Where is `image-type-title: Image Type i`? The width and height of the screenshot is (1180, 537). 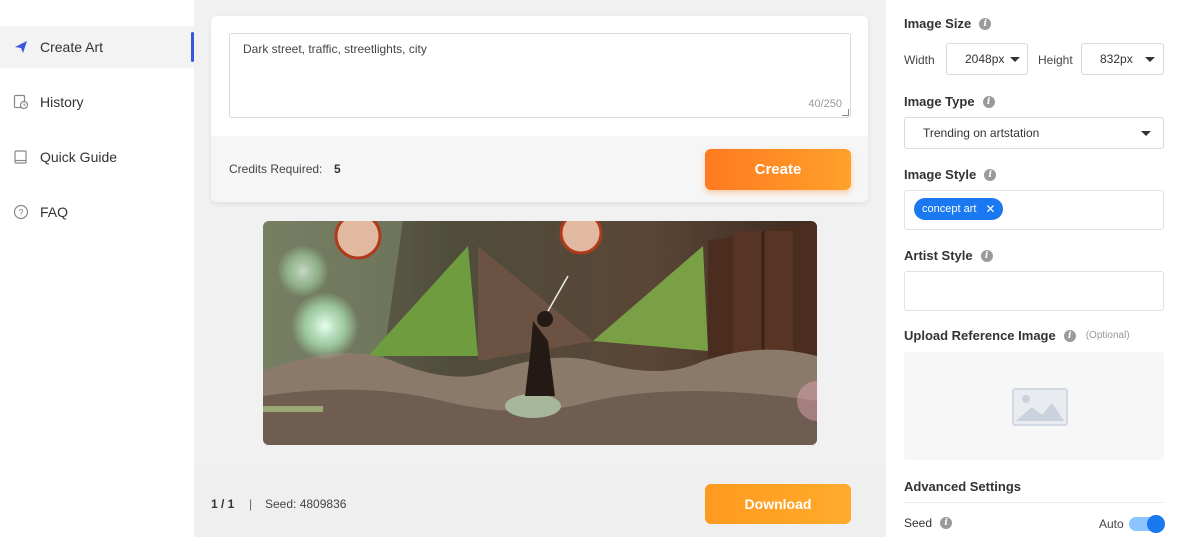 image-type-title: Image Type i is located at coordinates (949, 101).